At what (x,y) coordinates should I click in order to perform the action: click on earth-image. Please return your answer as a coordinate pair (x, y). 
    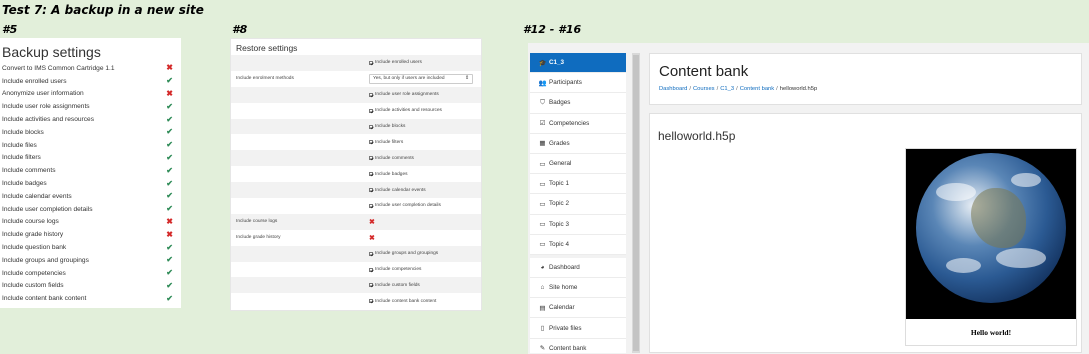
    Looking at the image, I should click on (991, 234).